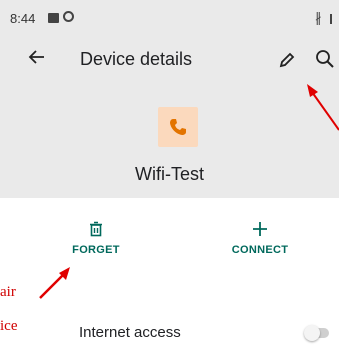 The image size is (339, 358). What do you see at coordinates (68, 16) in the screenshot?
I see `sync-icon` at bounding box center [68, 16].